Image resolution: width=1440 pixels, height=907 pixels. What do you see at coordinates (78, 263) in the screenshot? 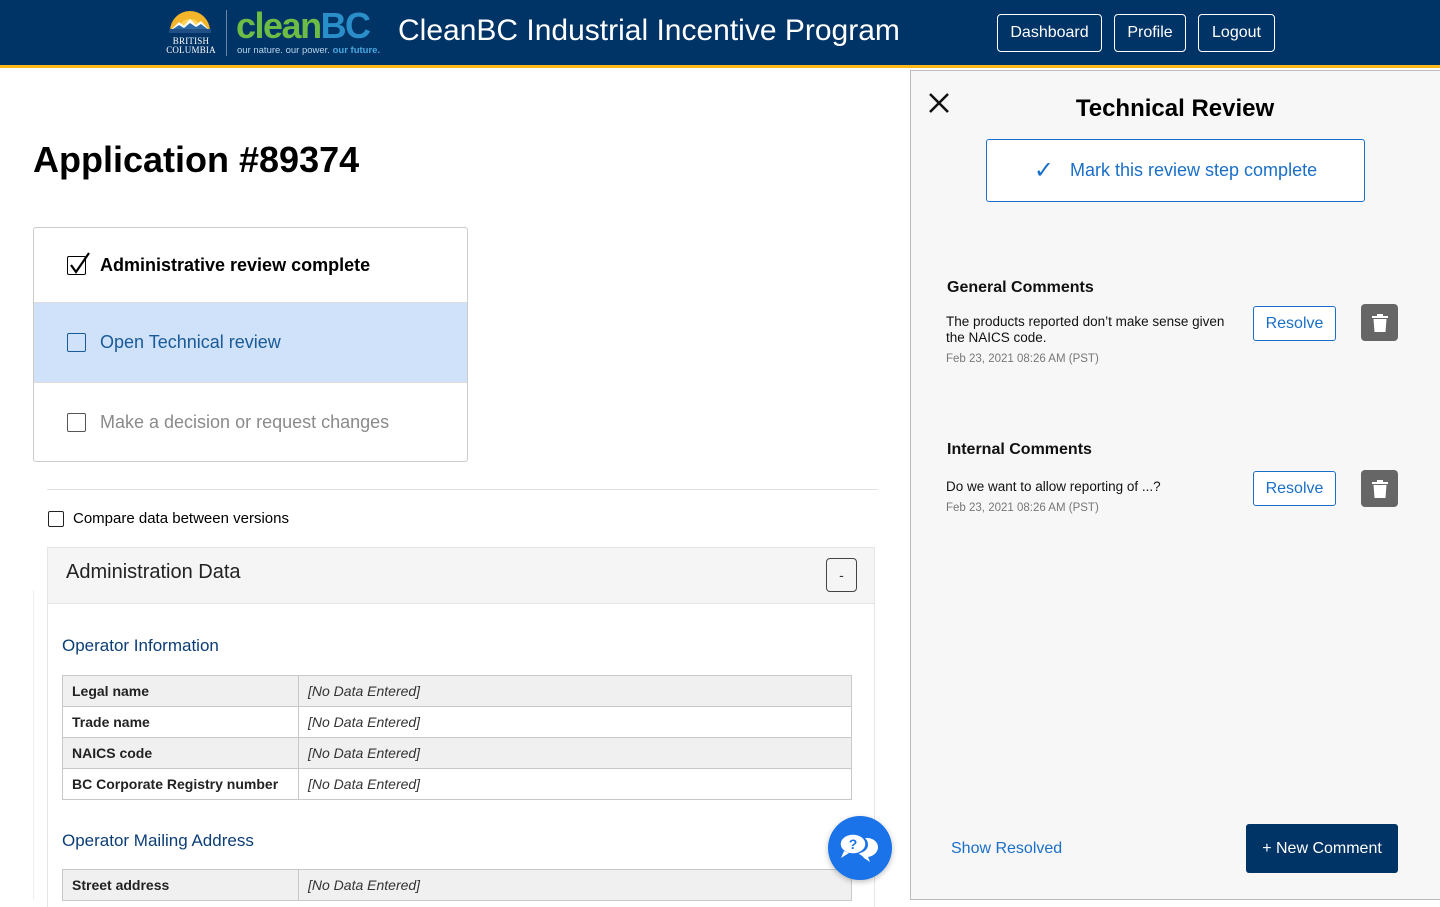
I see `checked-checkbox-icon` at bounding box center [78, 263].